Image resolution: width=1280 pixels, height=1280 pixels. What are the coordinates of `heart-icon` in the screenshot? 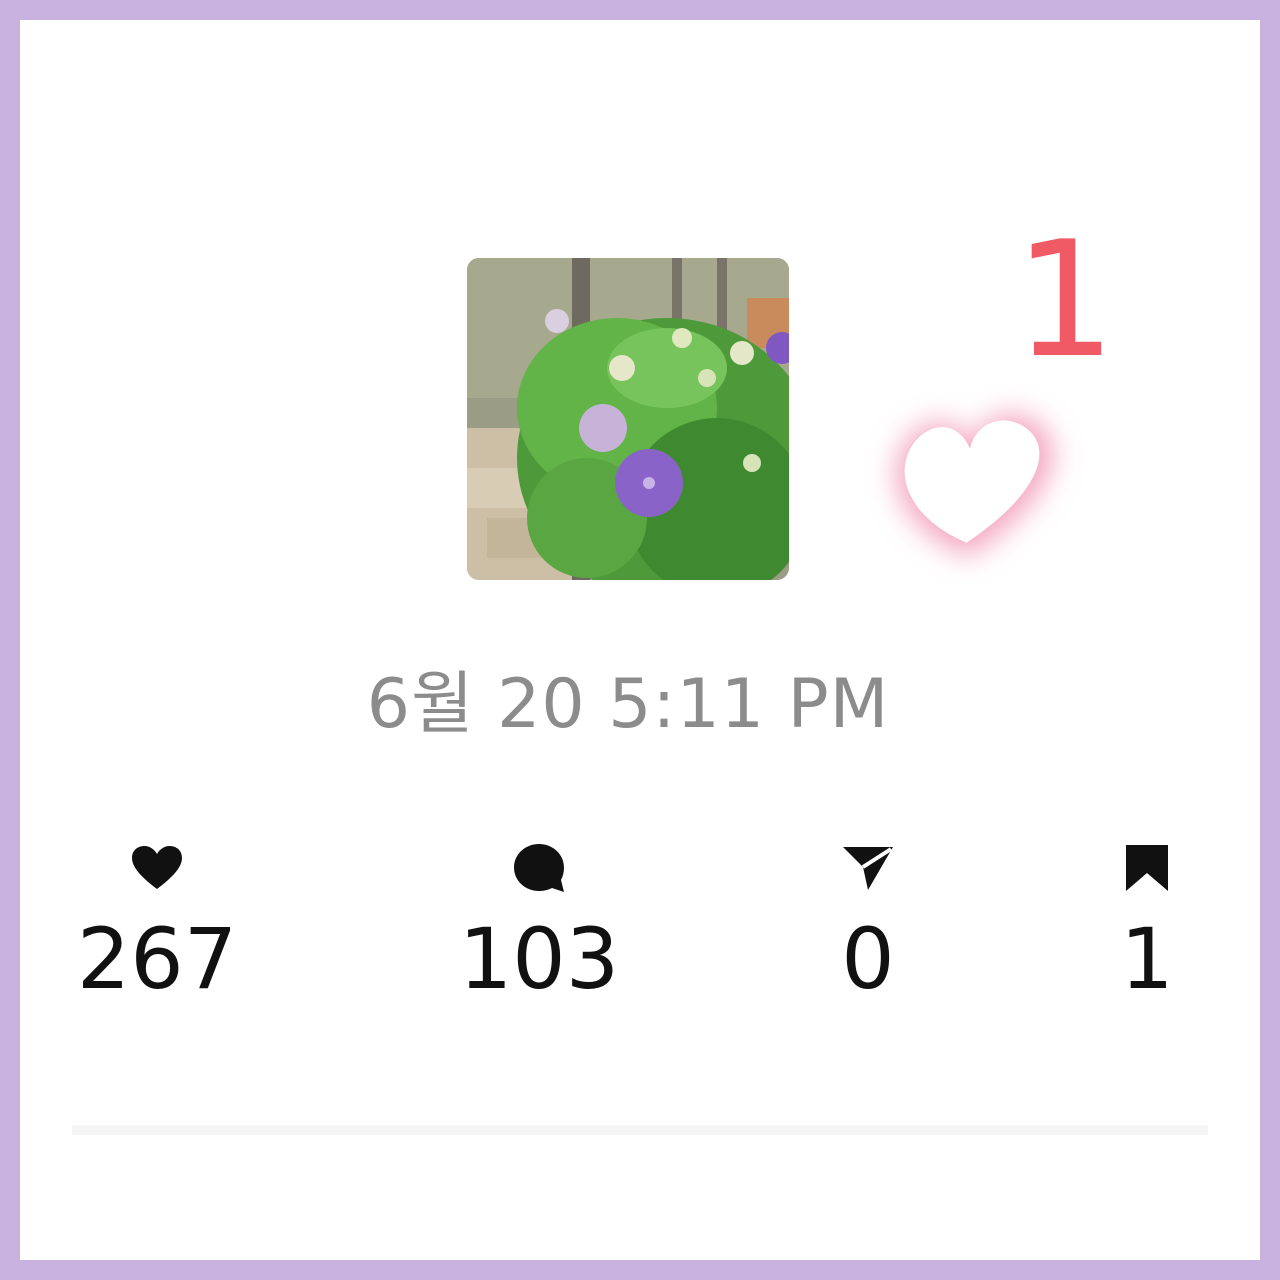 It's located at (157, 868).